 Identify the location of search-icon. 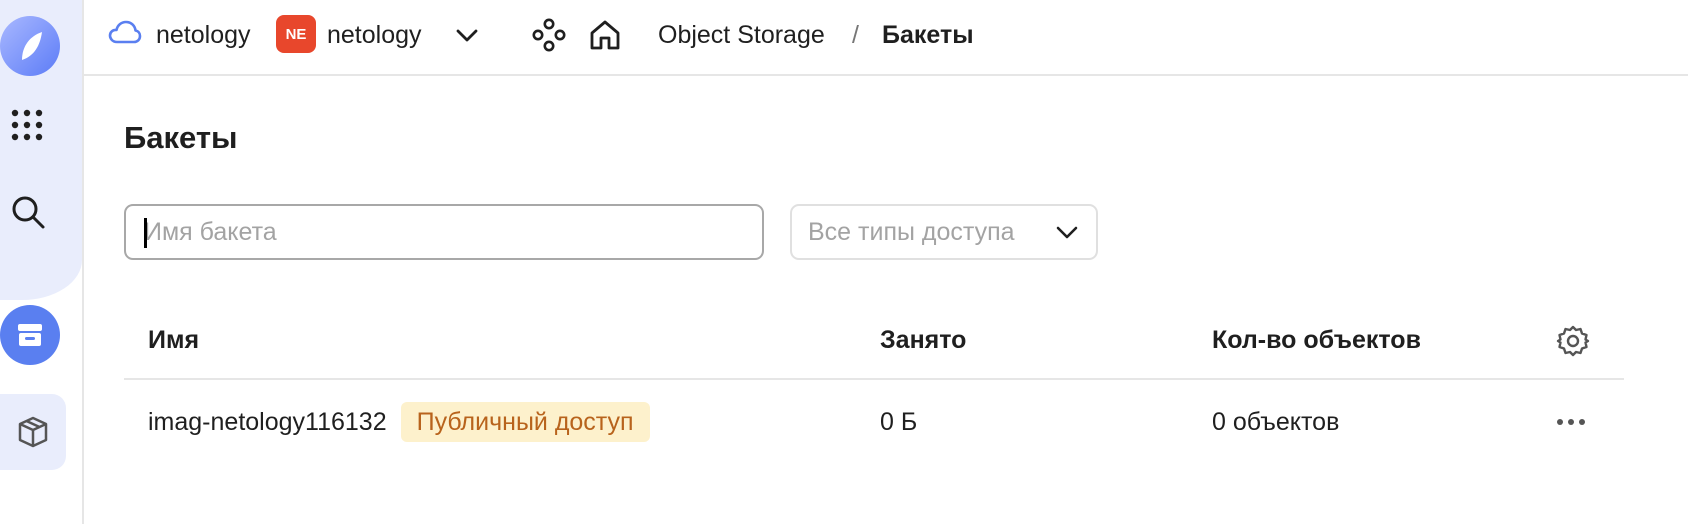
(28, 212).